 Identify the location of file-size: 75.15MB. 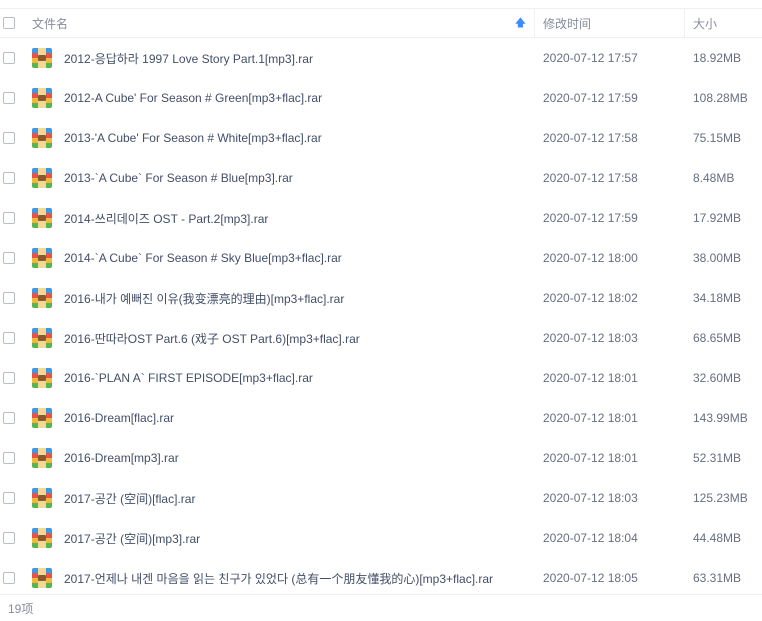
(717, 138).